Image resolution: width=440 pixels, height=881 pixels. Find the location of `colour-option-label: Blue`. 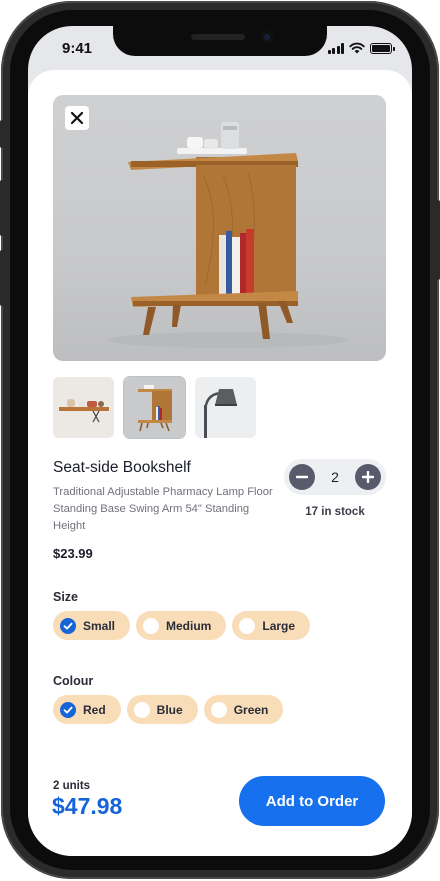

colour-option-label: Blue is located at coordinates (169, 709).